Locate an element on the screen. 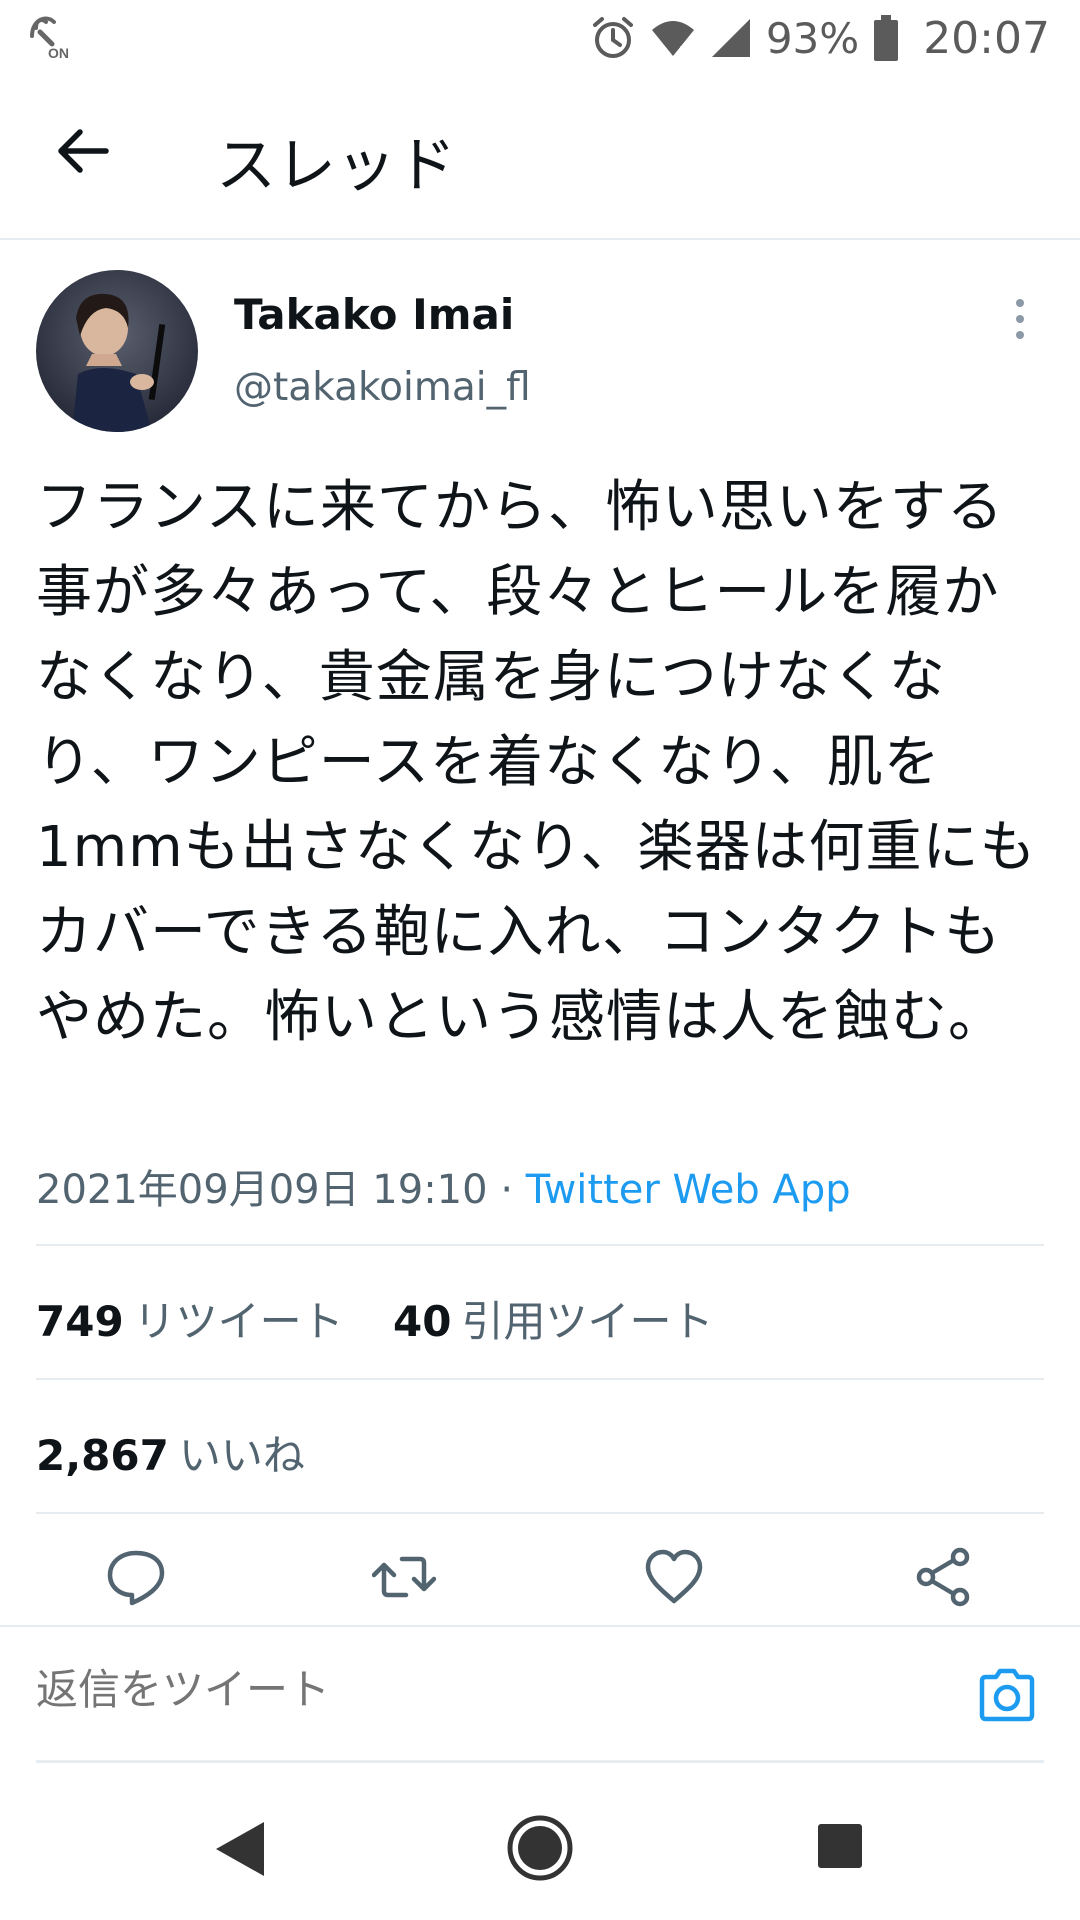  tweet-source-link: Twitter Web App is located at coordinates (688, 1190).